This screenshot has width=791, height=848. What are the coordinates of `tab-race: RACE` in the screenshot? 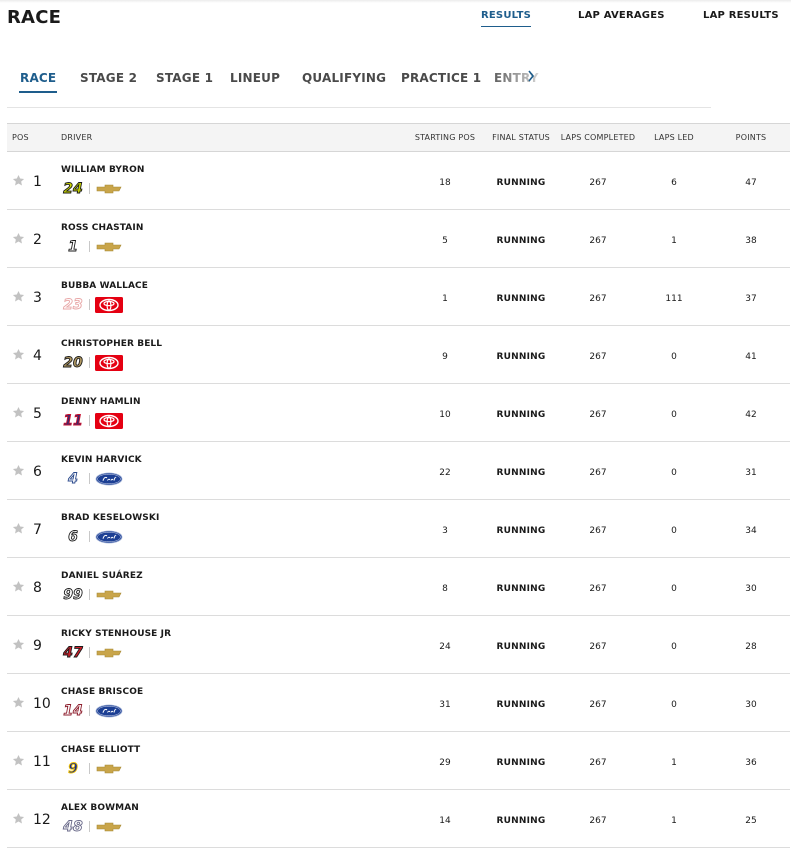 It's located at (38, 82).